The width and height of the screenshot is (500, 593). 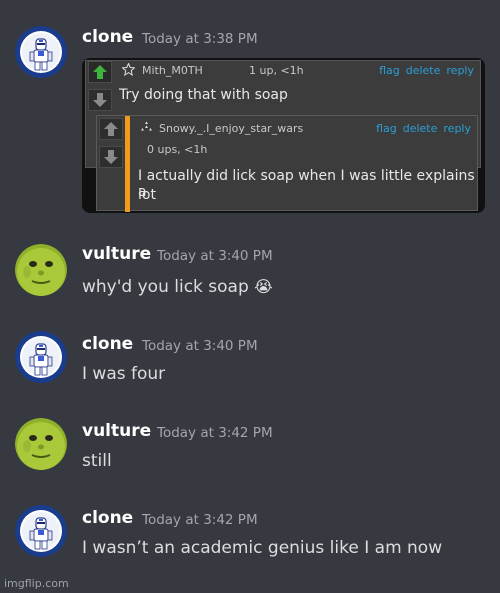 I want to click on crying-emoji: 😭, so click(x=263, y=286).